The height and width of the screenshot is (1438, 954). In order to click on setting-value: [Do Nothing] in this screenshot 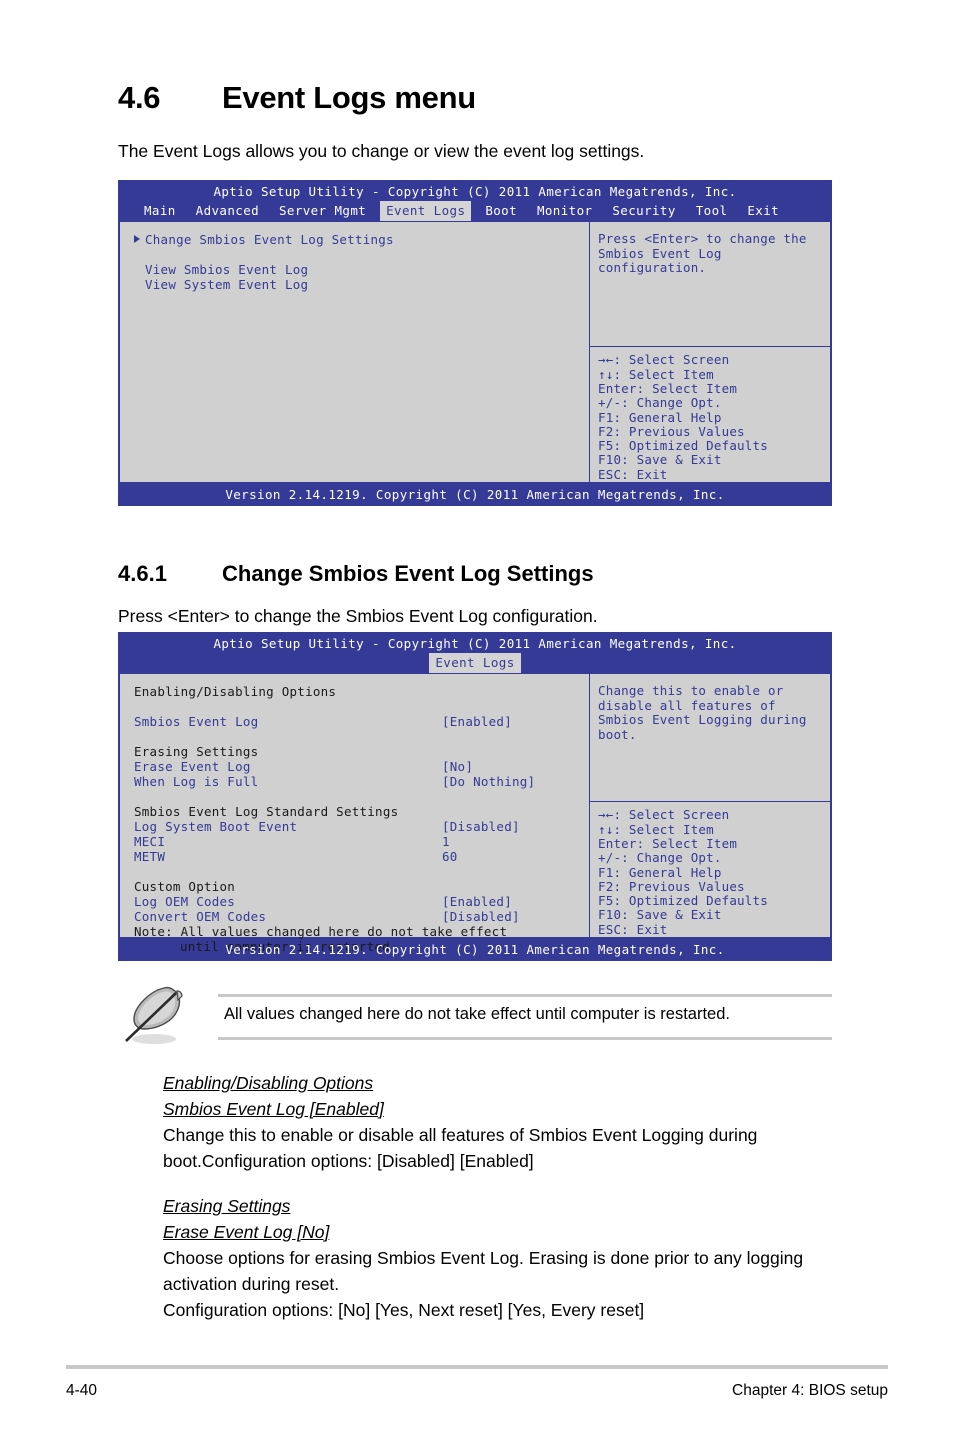, I will do `click(489, 781)`.